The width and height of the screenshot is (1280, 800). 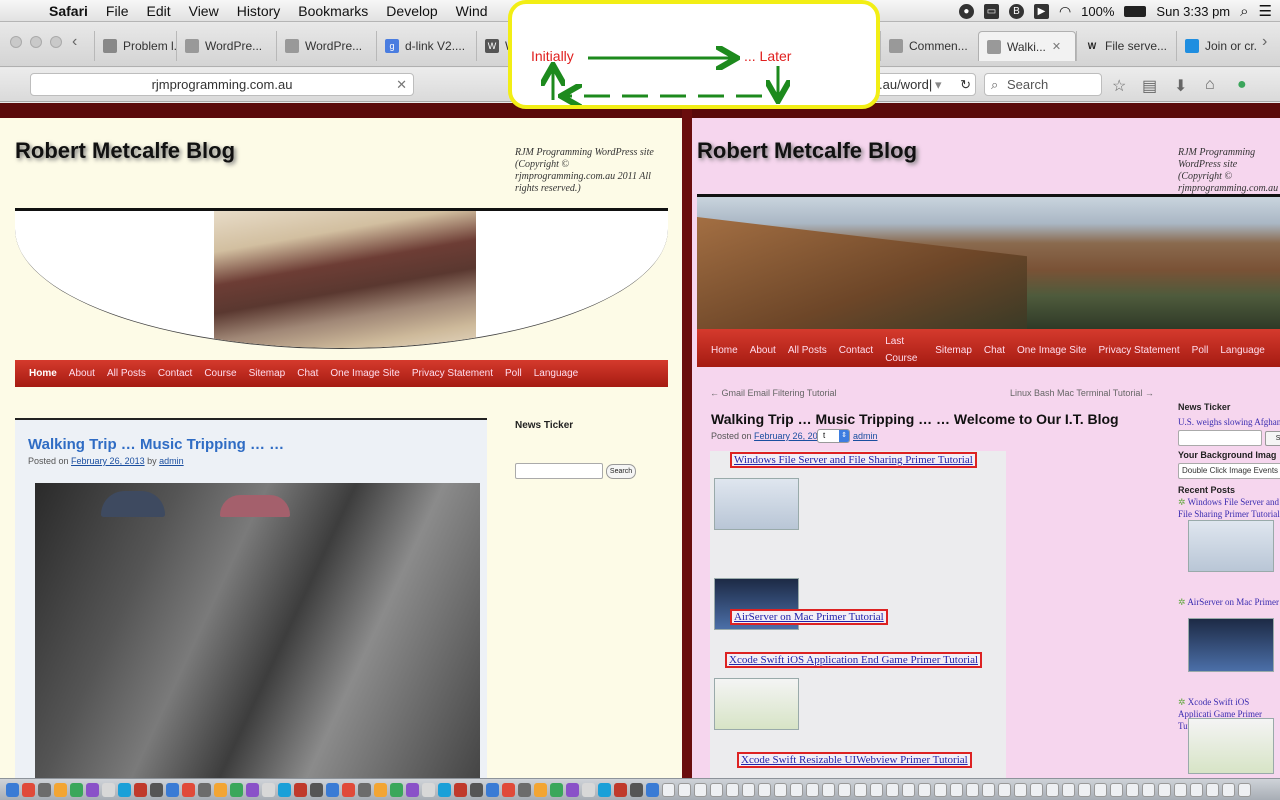 What do you see at coordinates (1220, 438) in the screenshot?
I see `sidebar-search-input` at bounding box center [1220, 438].